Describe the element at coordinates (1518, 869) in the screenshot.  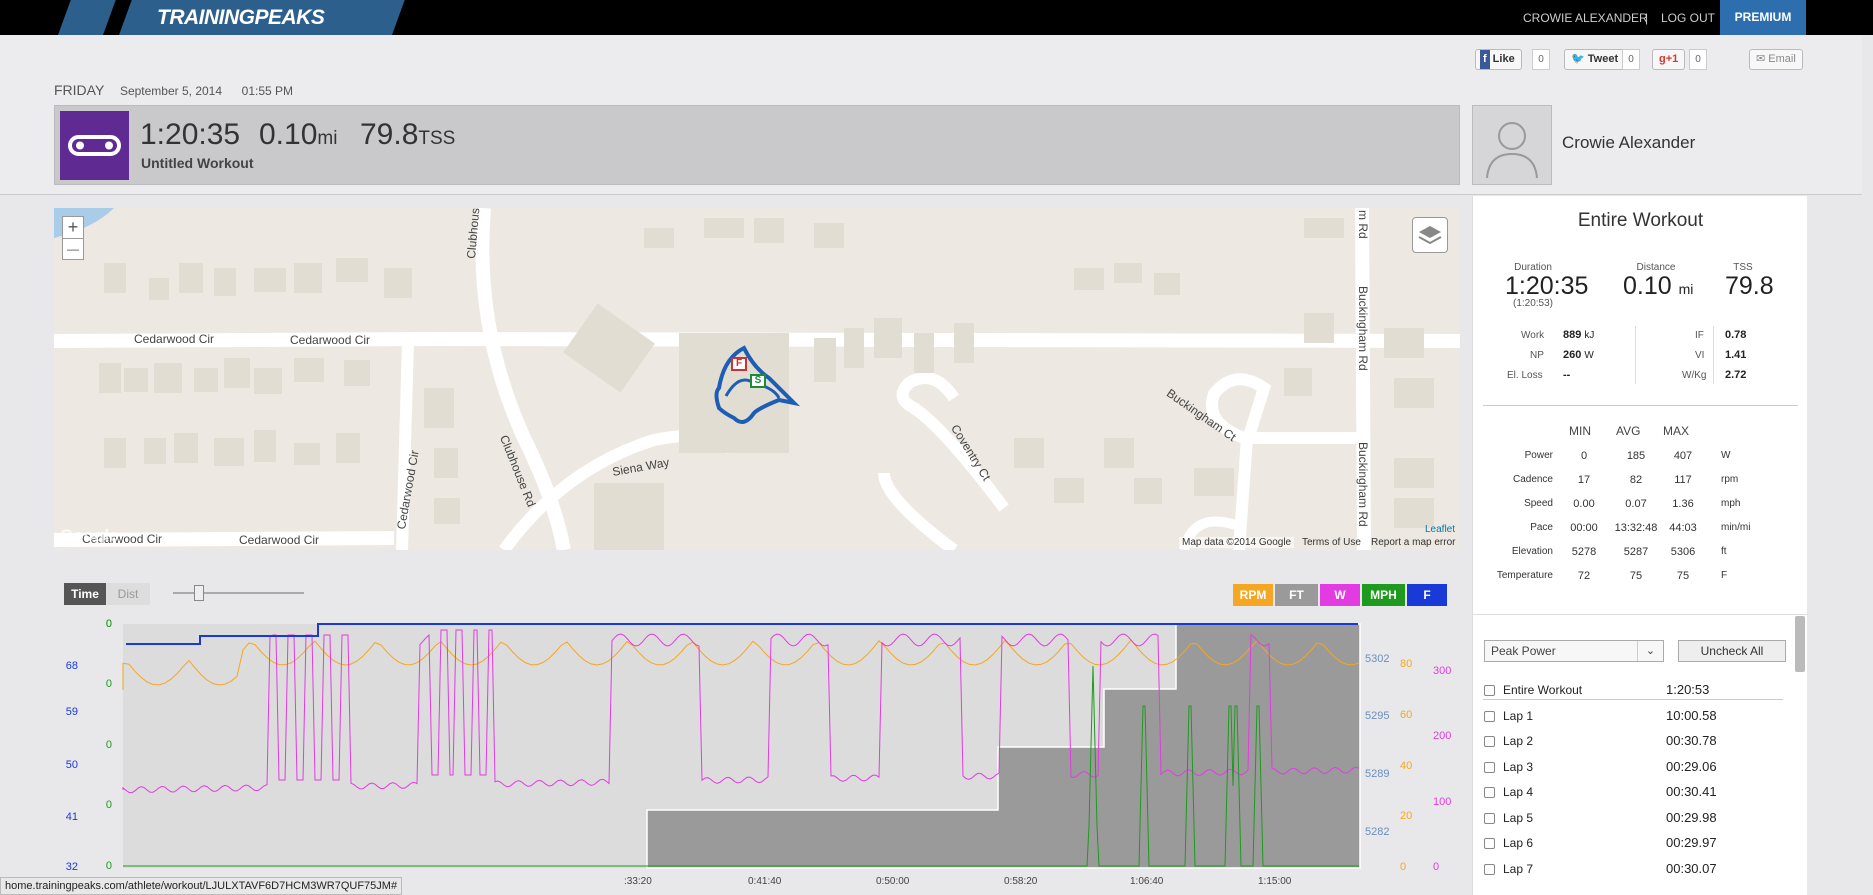
I see `lap-label: Lap 7` at that location.